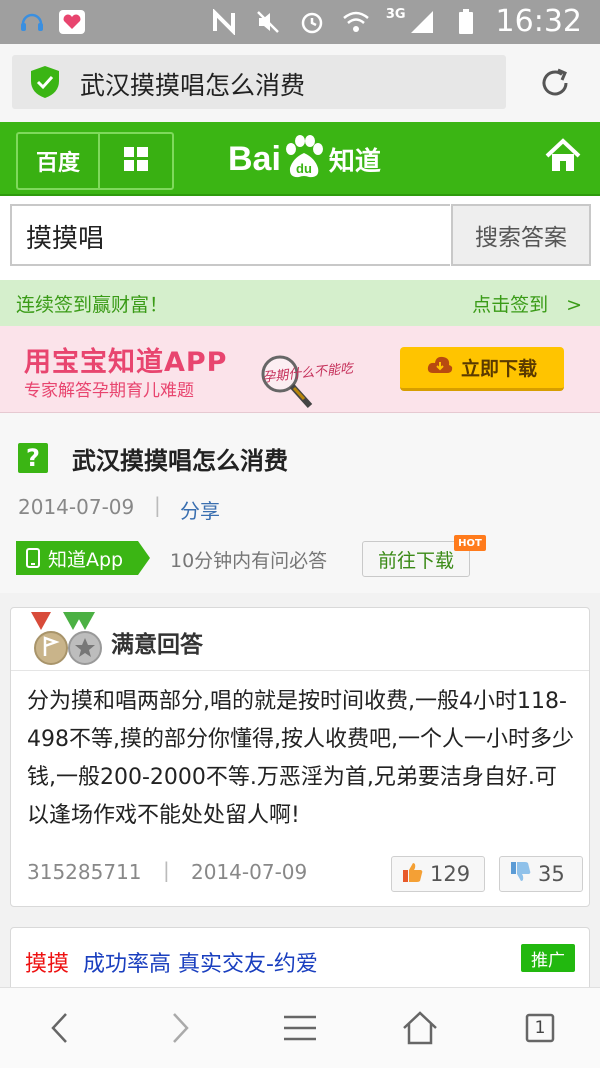  What do you see at coordinates (510, 305) in the screenshot?
I see `sign-in-link-label: 点击签到` at bounding box center [510, 305].